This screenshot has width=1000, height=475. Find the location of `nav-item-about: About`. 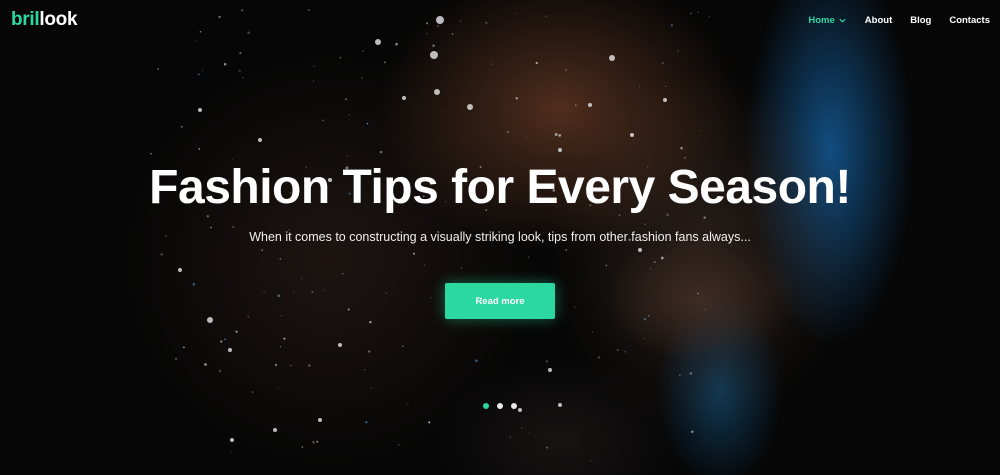

nav-item-about: About is located at coordinates (878, 20).